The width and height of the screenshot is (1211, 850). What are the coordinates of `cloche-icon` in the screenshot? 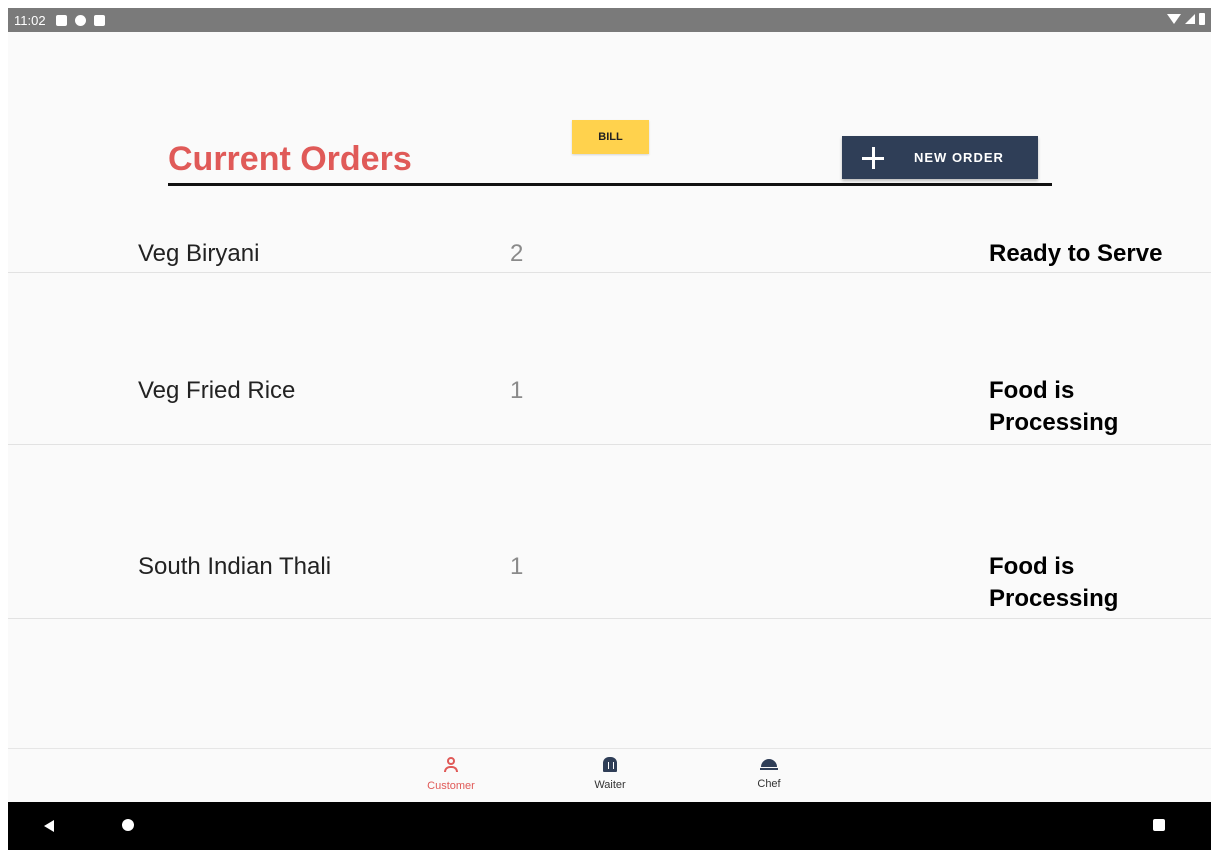 It's located at (769, 764).